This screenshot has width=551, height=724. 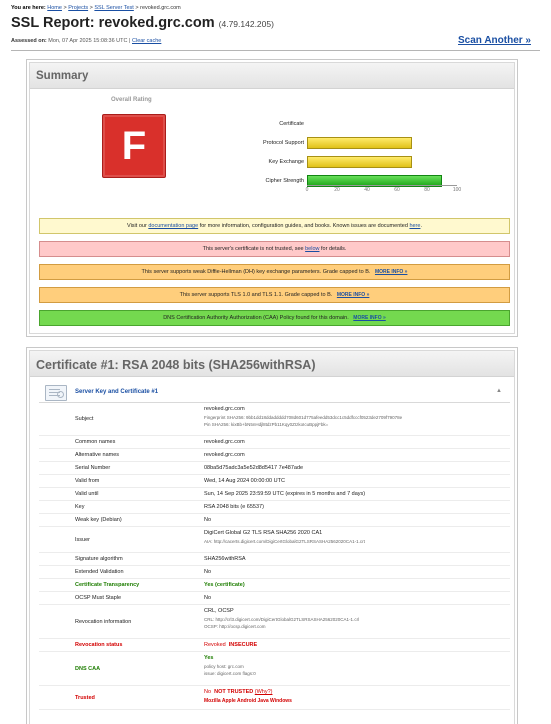 I want to click on table-row: Revocation status Revoked INSECURE, so click(x=274, y=645).